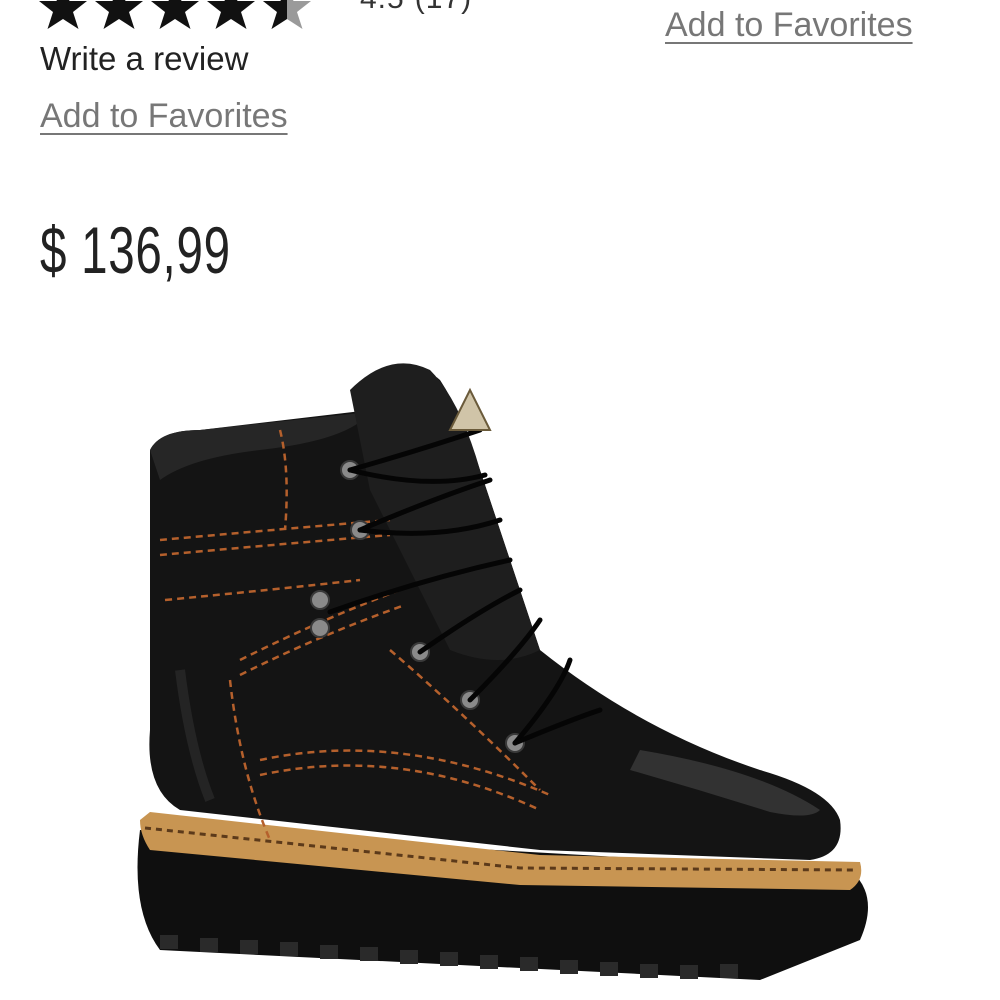  I want to click on add-to-favorites-link-top: Add to Favorites, so click(789, 25).